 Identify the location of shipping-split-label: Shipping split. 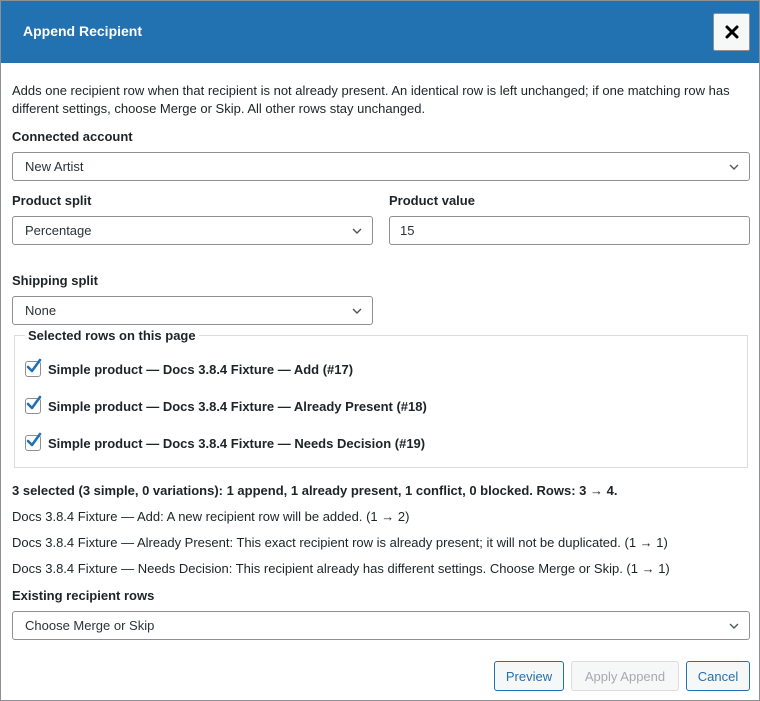
(55, 280).